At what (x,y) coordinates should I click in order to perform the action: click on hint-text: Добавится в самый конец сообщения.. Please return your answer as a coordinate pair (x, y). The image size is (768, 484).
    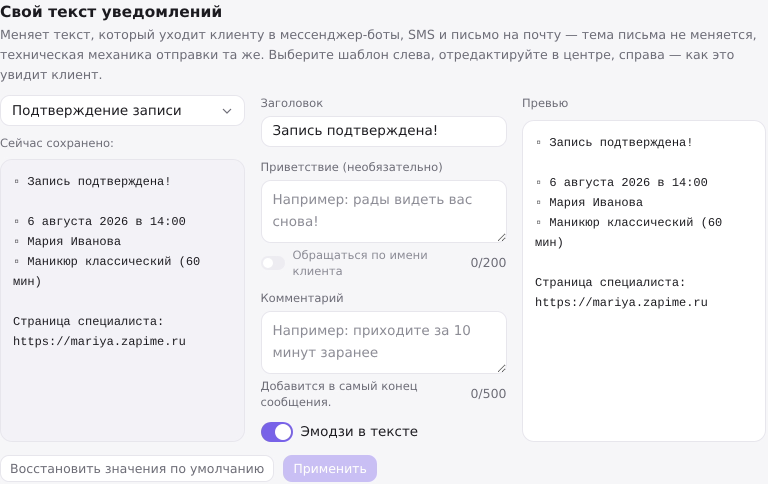
    Looking at the image, I should click on (339, 394).